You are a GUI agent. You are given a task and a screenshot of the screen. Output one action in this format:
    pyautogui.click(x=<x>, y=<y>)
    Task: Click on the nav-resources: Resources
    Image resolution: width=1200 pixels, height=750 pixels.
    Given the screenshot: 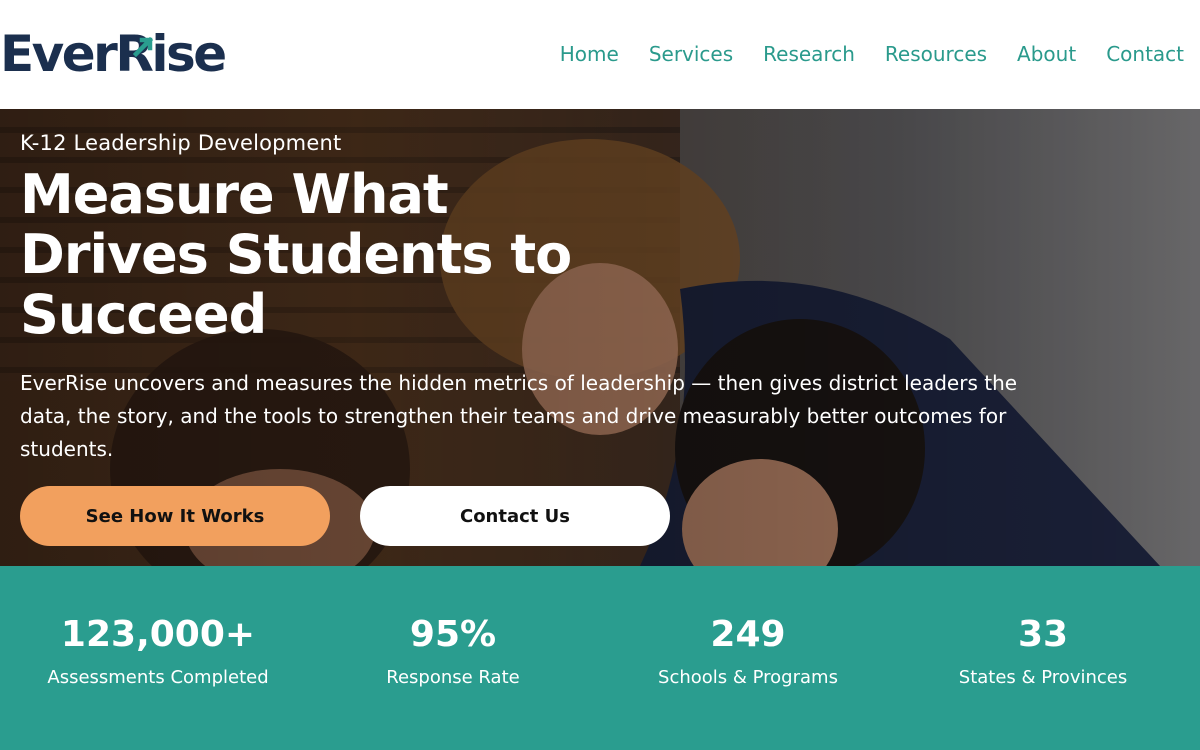 What is the action you would take?
    pyautogui.click(x=936, y=54)
    